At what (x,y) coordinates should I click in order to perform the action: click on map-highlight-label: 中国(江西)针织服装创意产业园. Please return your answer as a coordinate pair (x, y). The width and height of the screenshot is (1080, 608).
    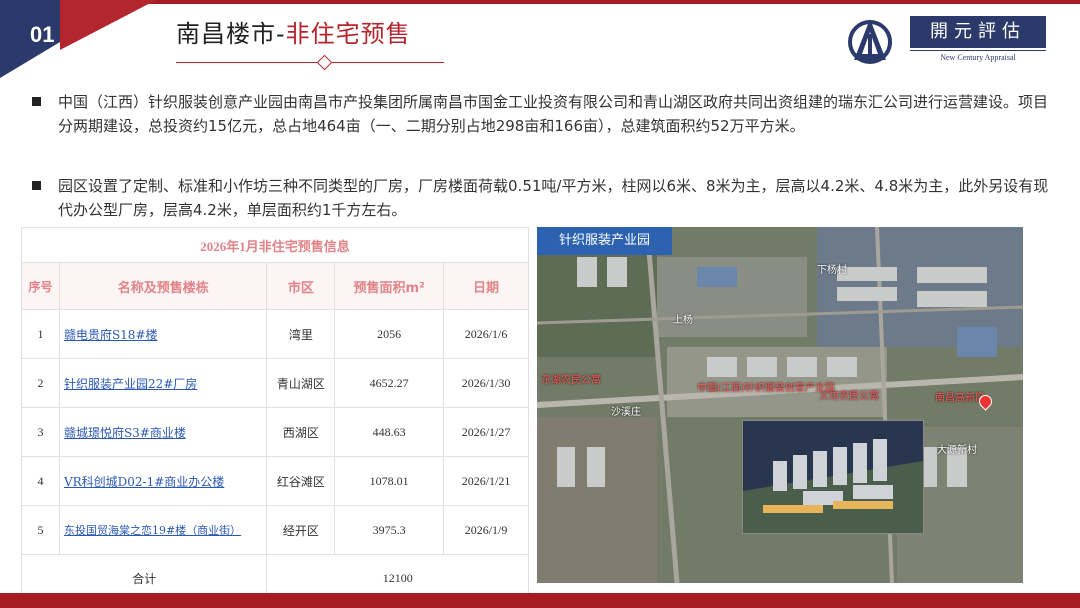
    Looking at the image, I should click on (766, 388).